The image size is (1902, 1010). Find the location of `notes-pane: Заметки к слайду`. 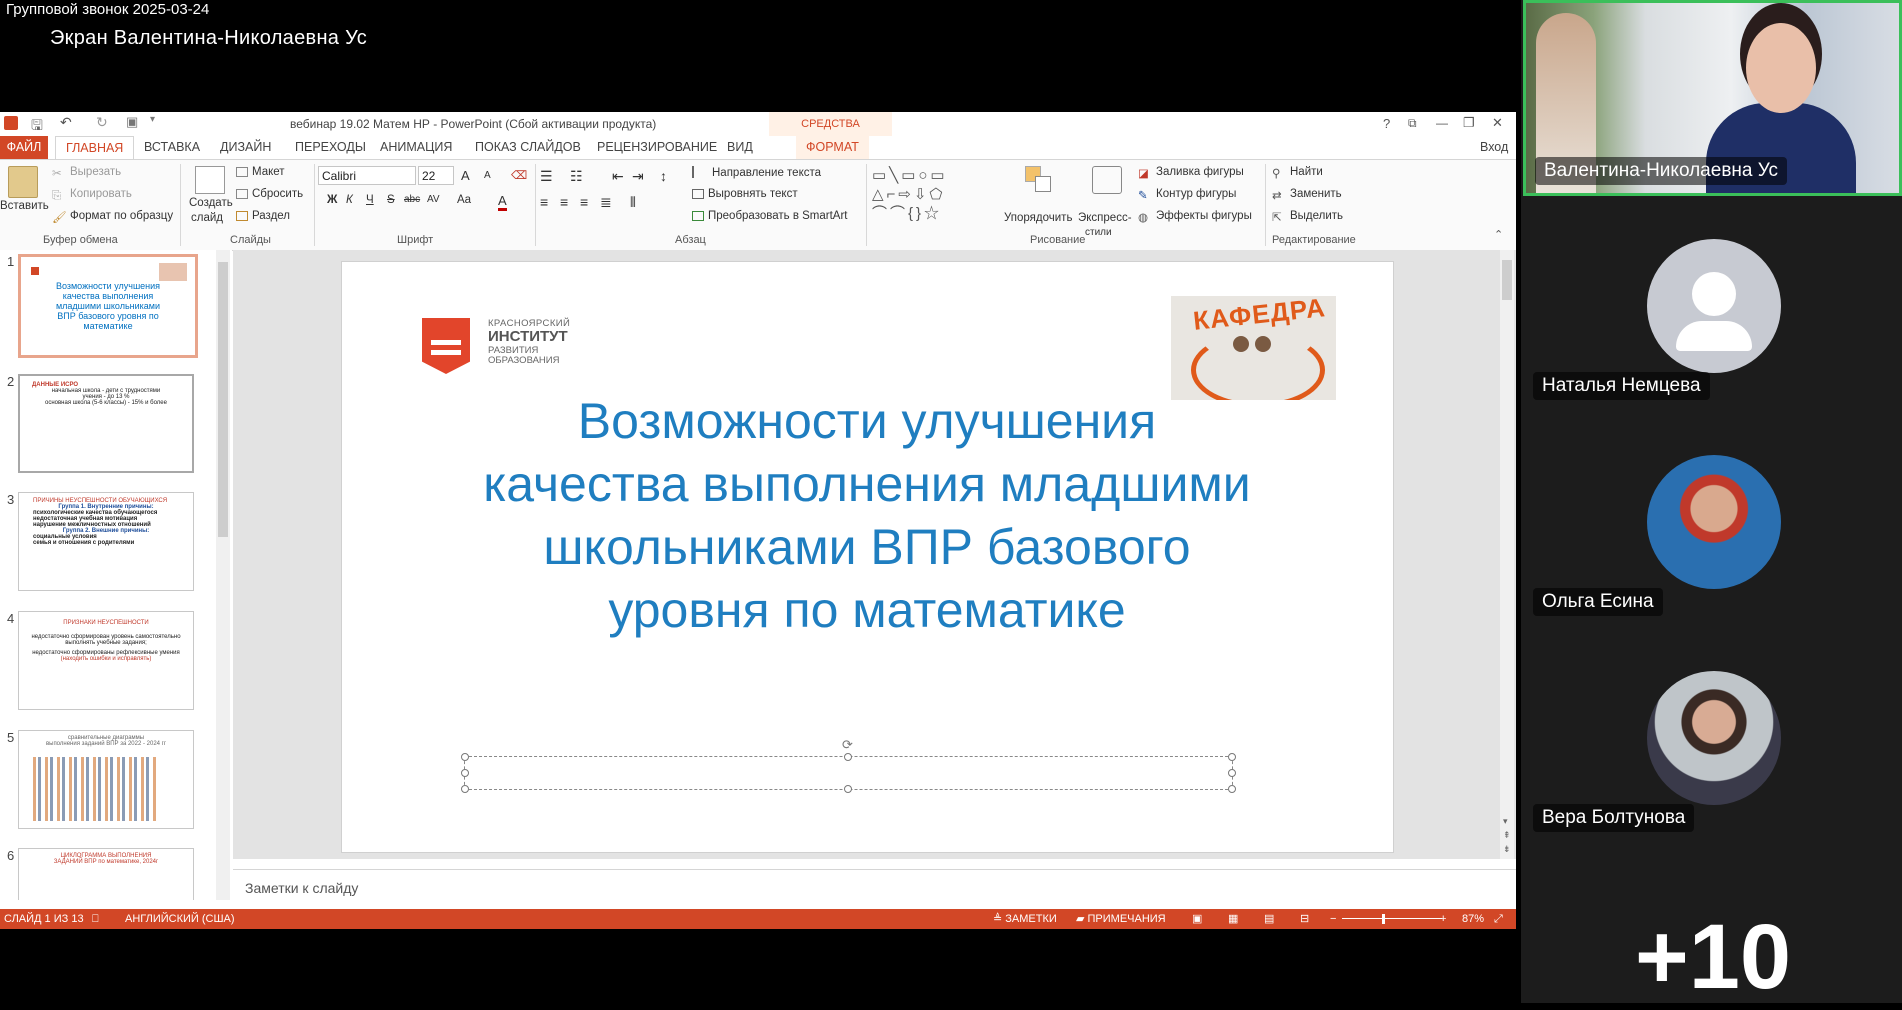

notes-pane: Заметки к слайду is located at coordinates (874, 889).